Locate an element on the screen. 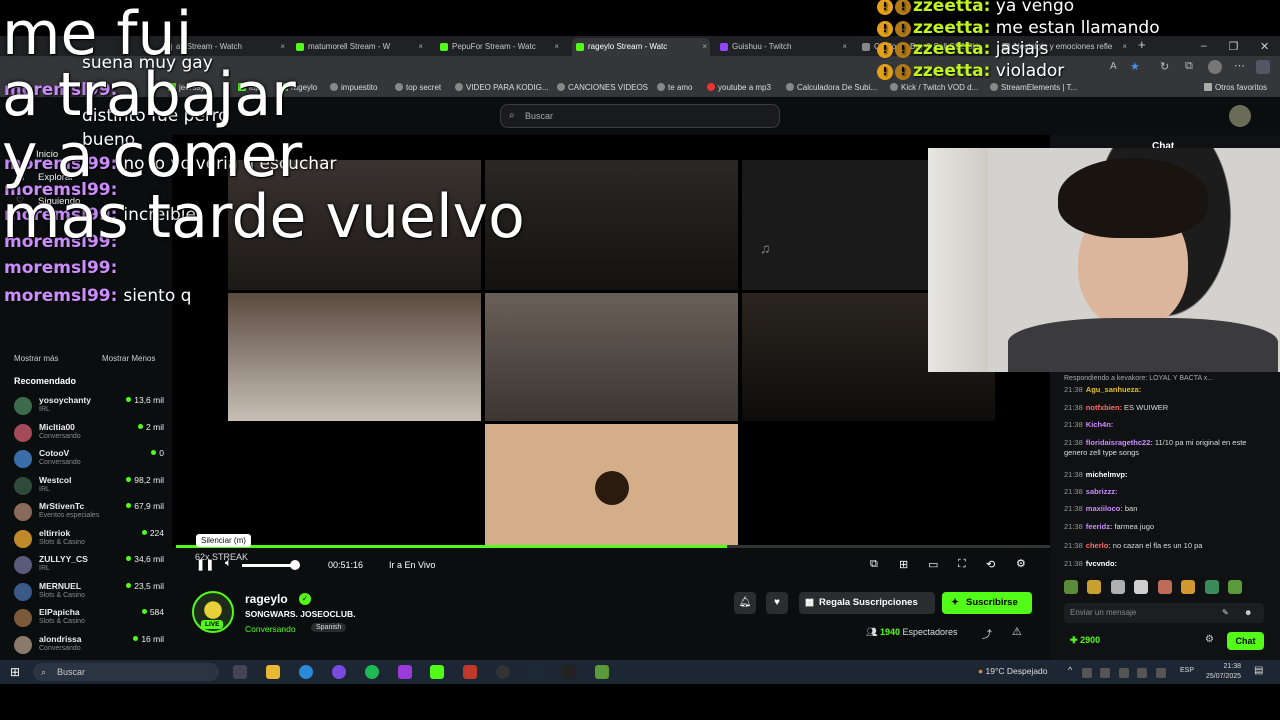 The width and height of the screenshot is (1280, 720). epic-games-icon is located at coordinates (569, 672).